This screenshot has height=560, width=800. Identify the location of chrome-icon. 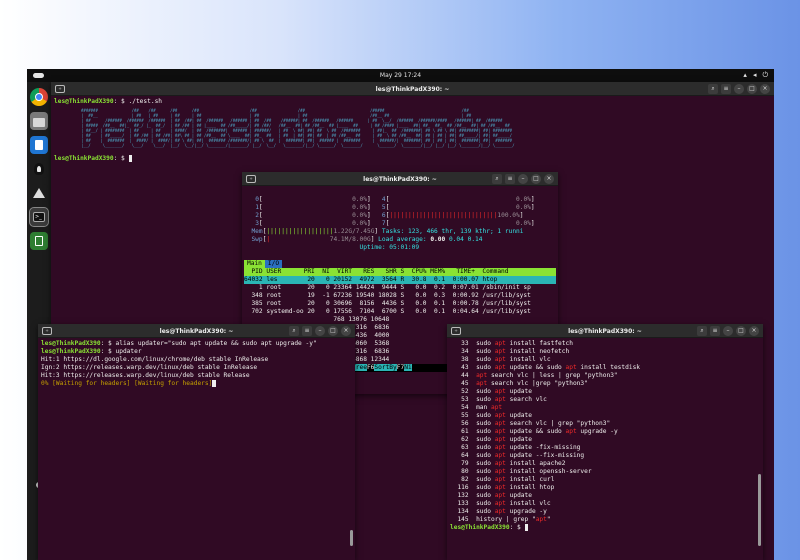
(39, 97).